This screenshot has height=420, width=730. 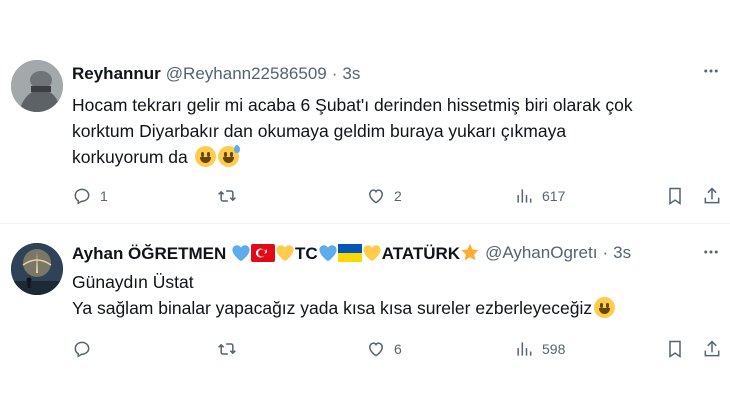 I want to click on display-name: Reyhannur, so click(x=116, y=74).